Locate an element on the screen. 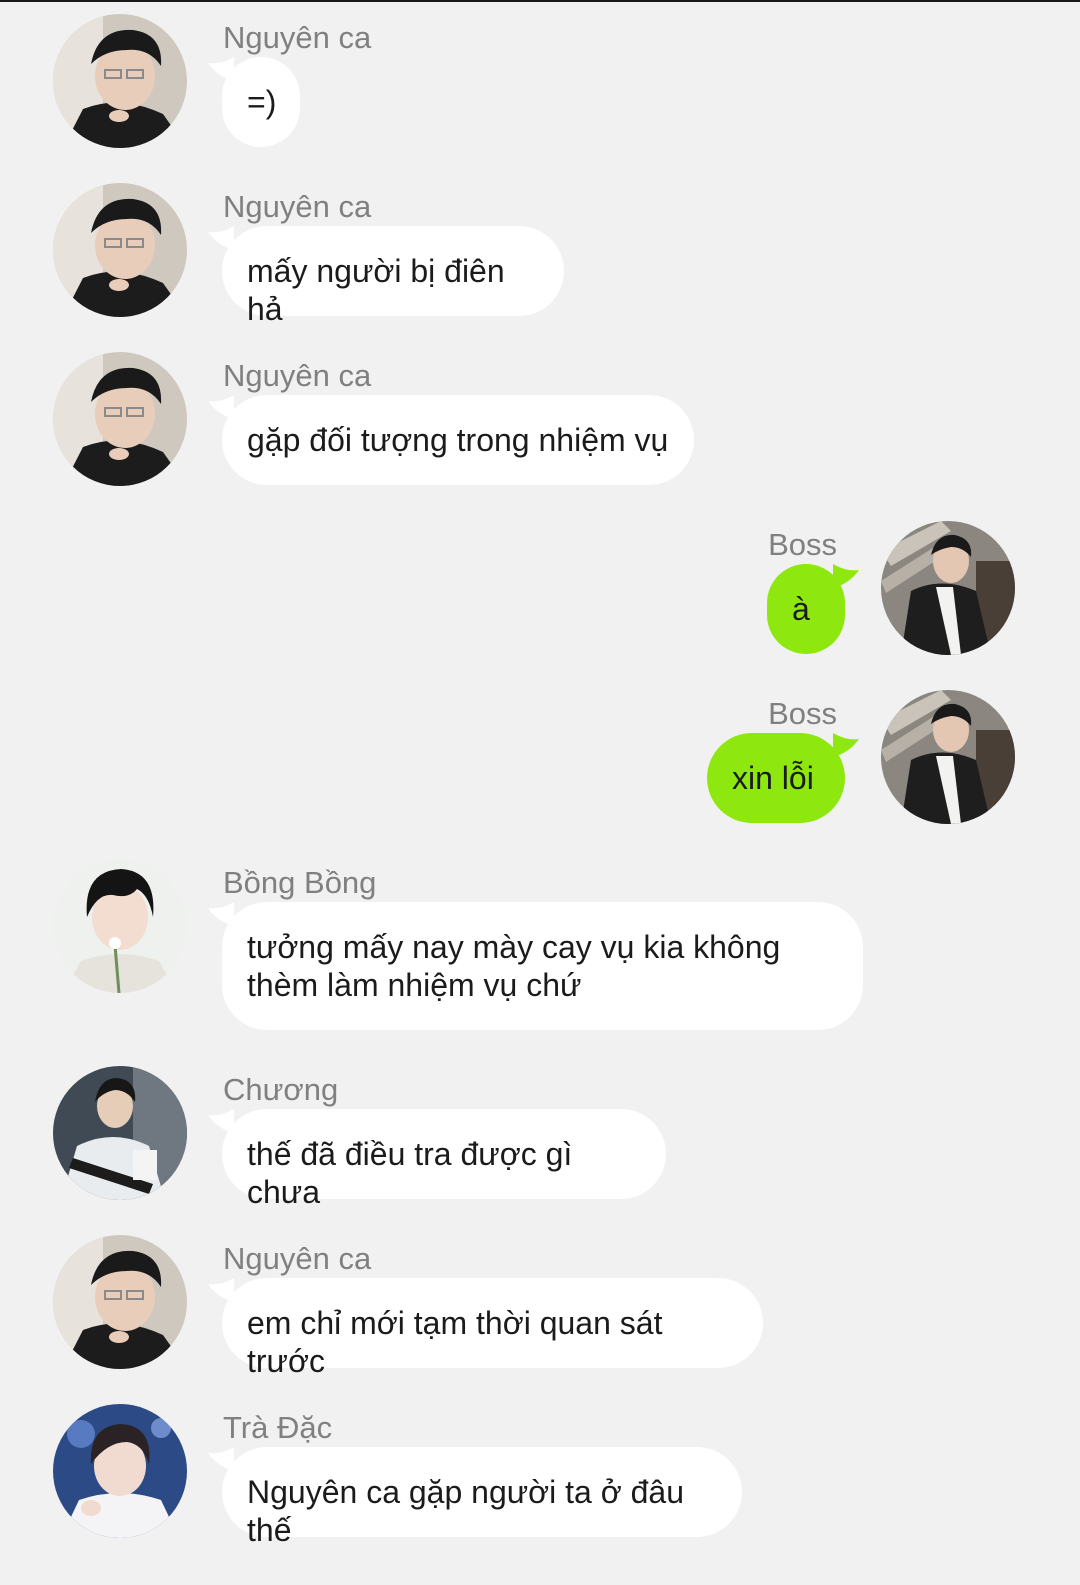 The width and height of the screenshot is (1080, 1585). message-text: gặp đối tượng trong nhiệm vụ is located at coordinates (458, 440).